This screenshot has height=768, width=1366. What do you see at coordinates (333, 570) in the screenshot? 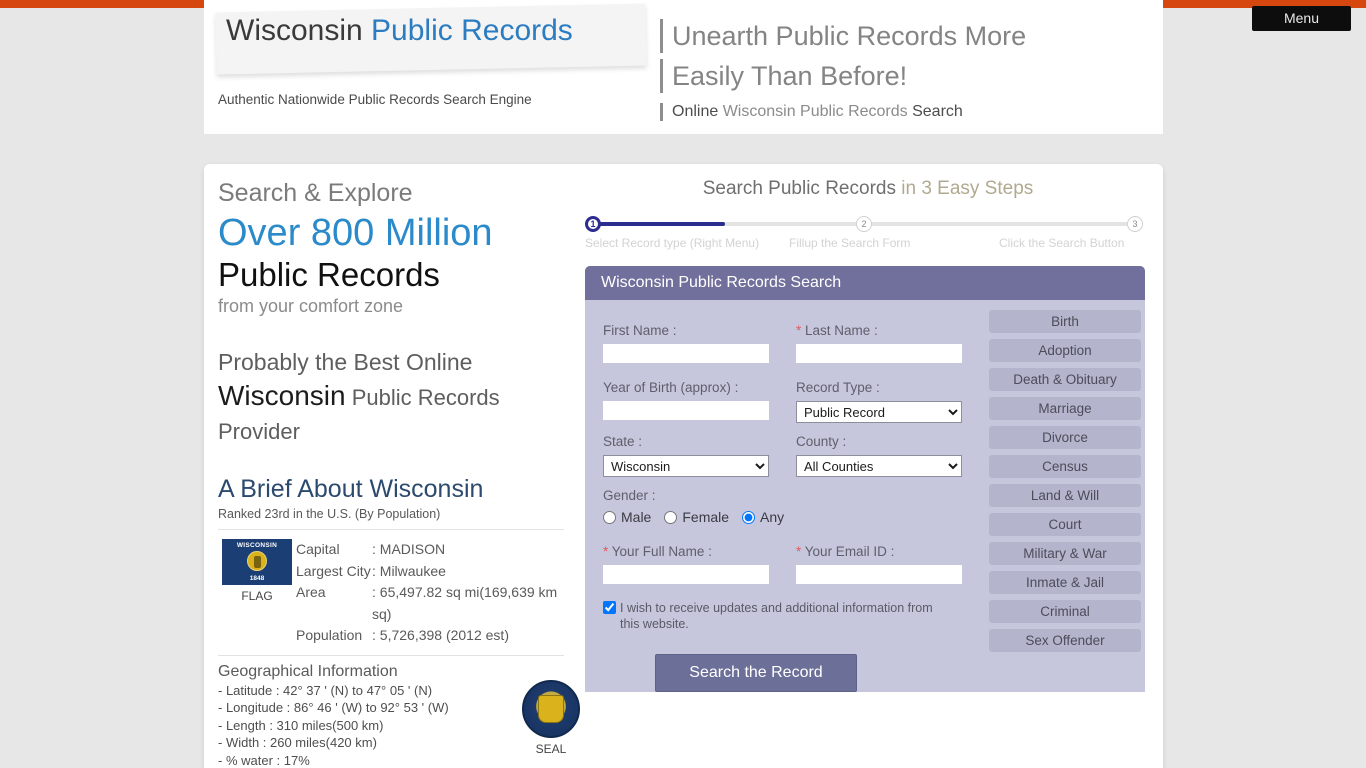
I see `fact-key: Largest City` at bounding box center [333, 570].